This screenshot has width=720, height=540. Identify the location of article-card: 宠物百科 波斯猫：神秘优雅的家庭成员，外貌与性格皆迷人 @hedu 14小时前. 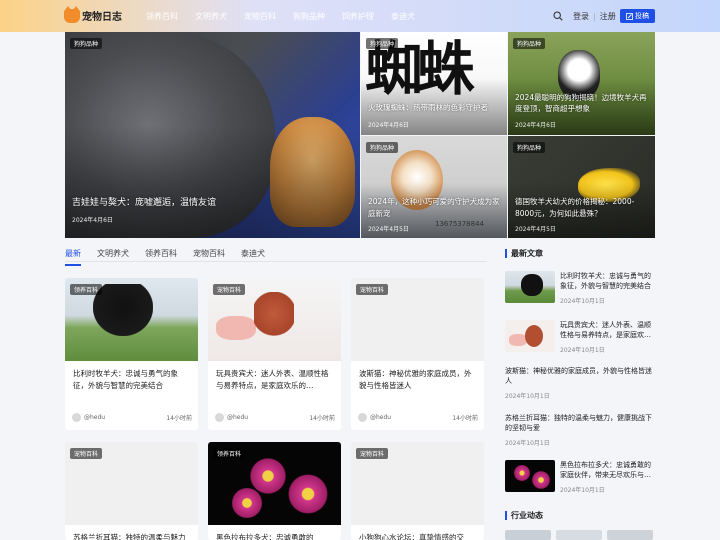
(417, 354).